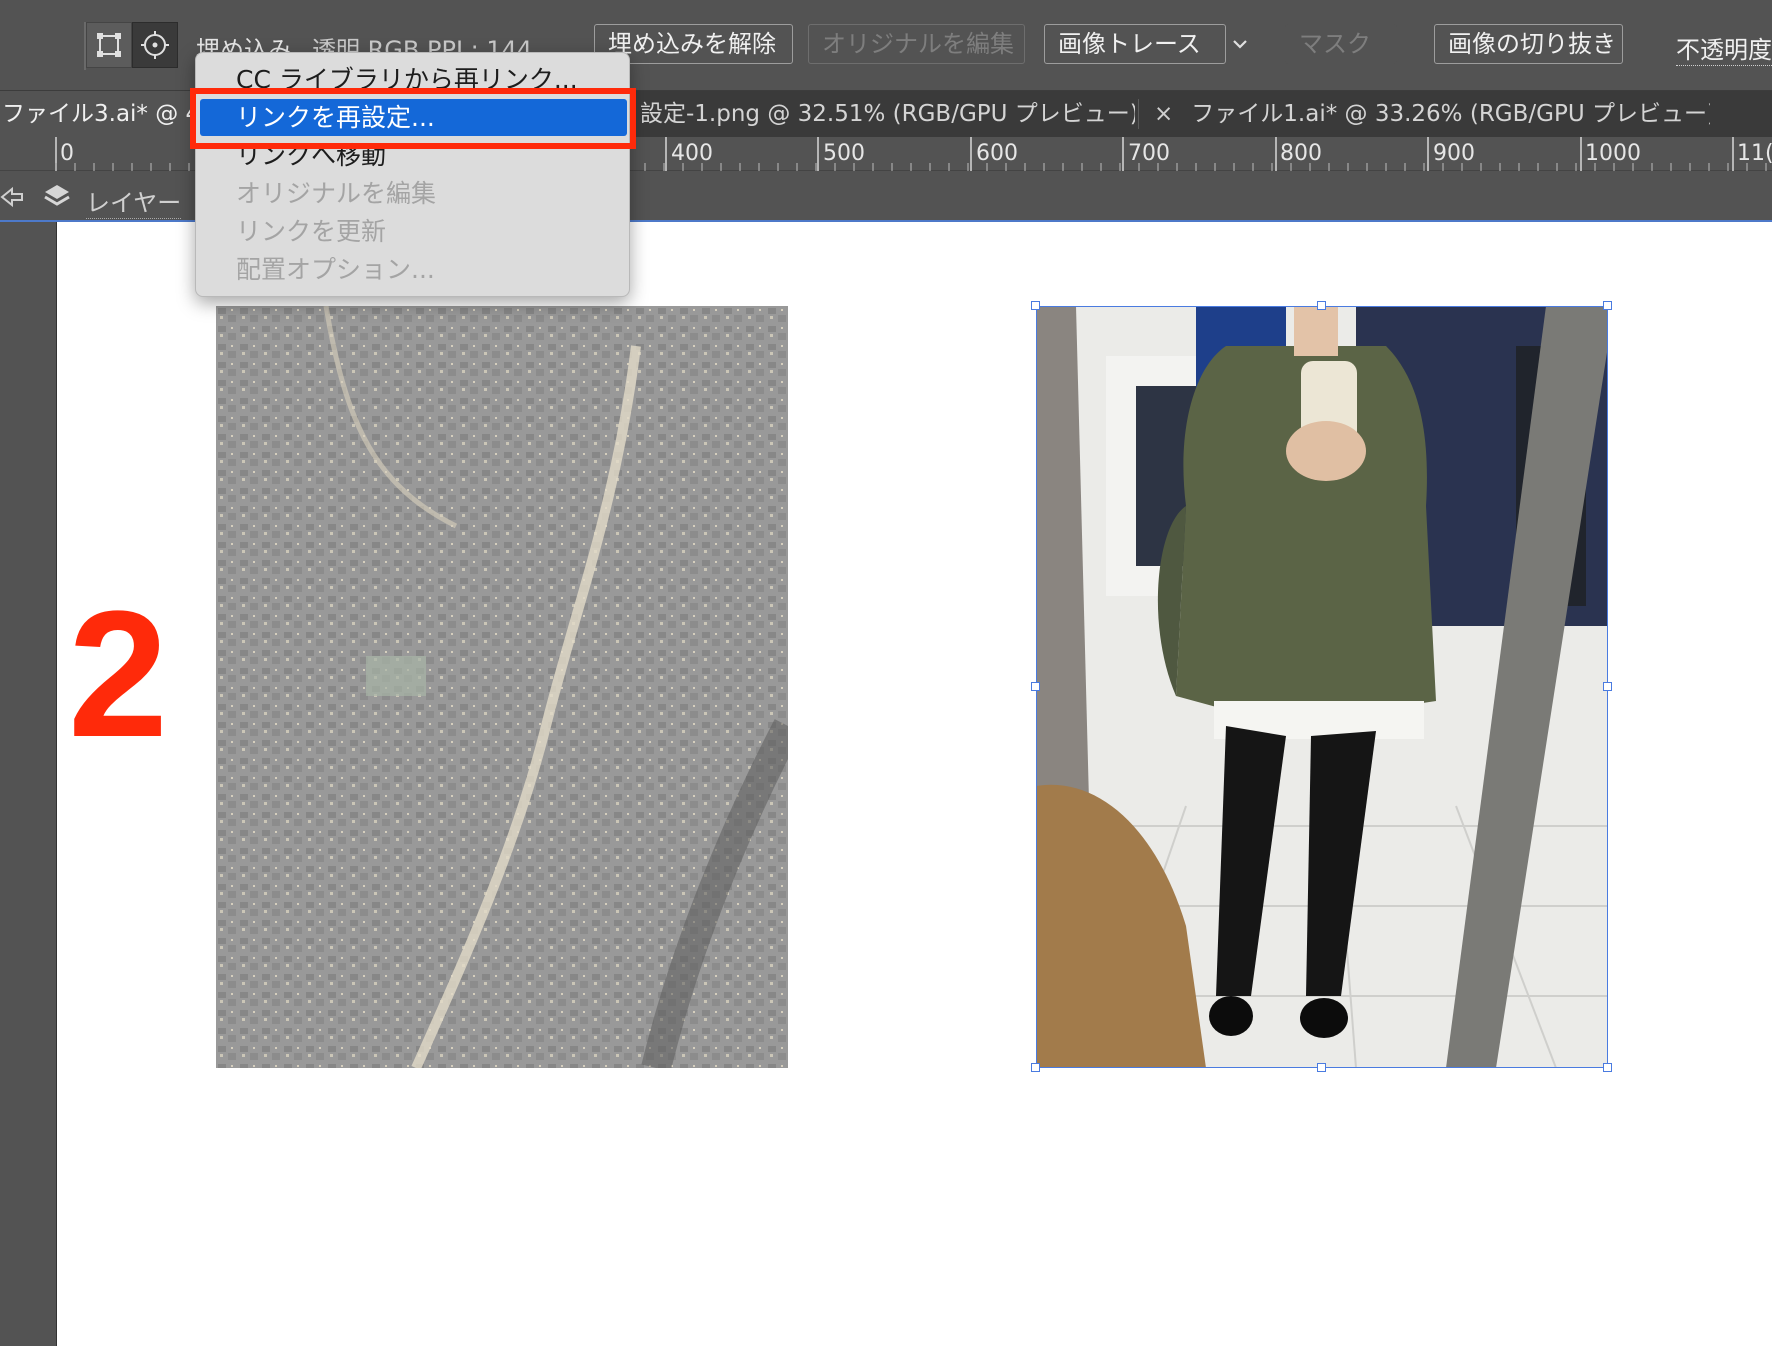 The height and width of the screenshot is (1346, 1772). Describe the element at coordinates (105, 114) in the screenshot. I see `tab-file3: ファイル3.ai* @ 42` at that location.